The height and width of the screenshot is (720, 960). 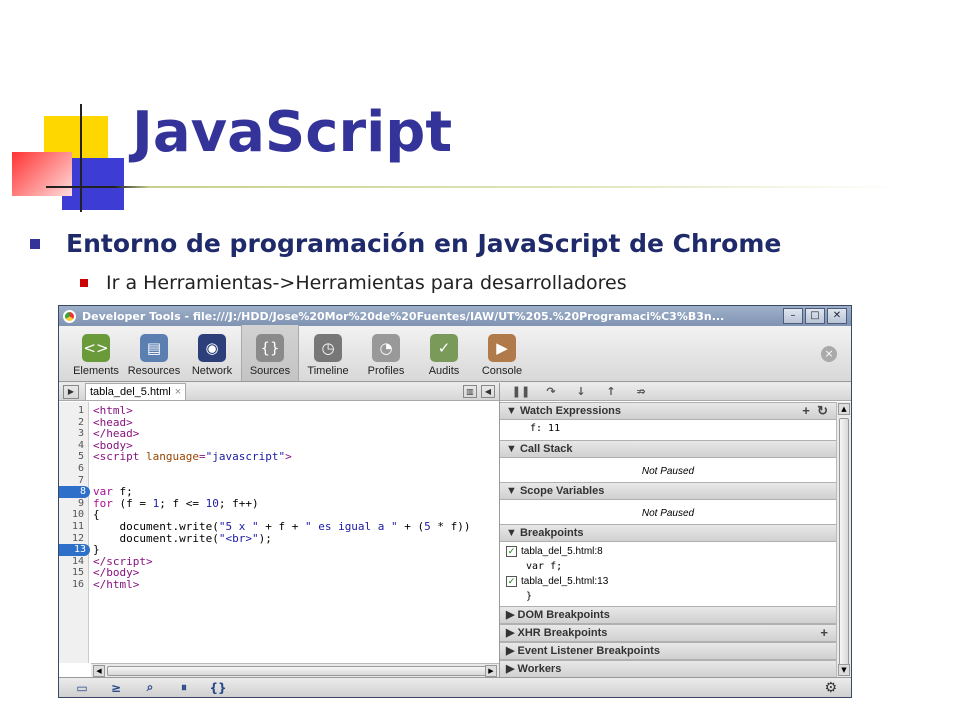 I want to click on toolbar-tab-sources: {} Sources, so click(x=270, y=353).